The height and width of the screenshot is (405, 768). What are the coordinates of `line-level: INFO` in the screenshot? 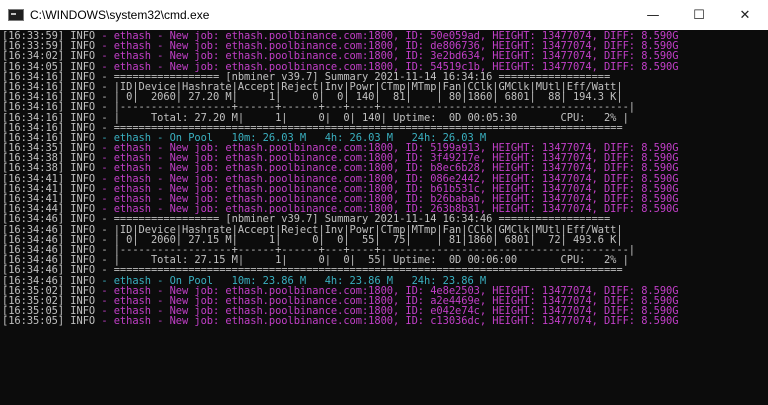 It's located at (83, 321).